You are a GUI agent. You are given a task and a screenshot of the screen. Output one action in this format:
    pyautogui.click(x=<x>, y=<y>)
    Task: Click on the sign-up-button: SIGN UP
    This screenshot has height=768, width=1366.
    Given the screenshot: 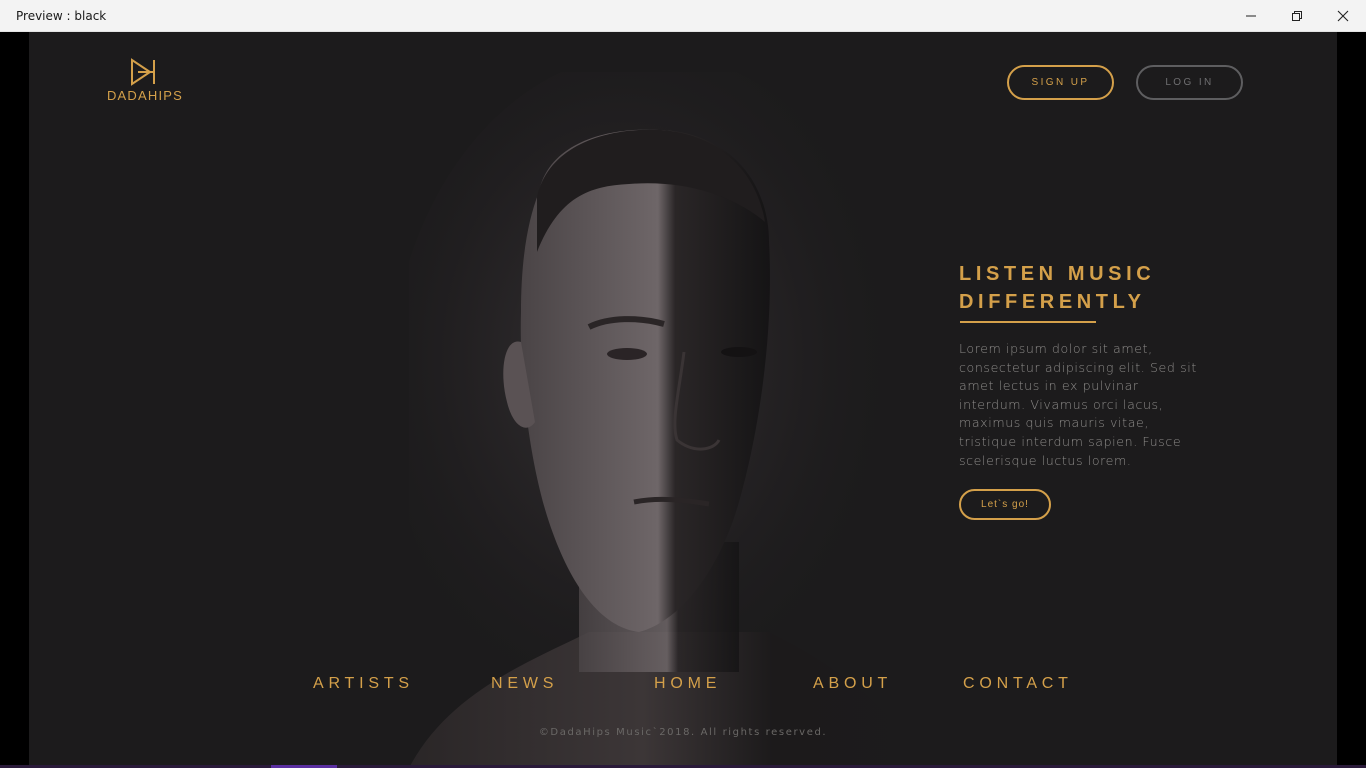 What is the action you would take?
    pyautogui.click(x=1060, y=82)
    